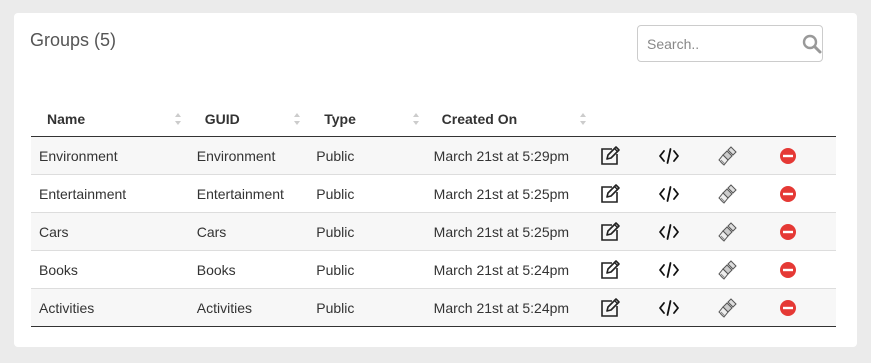  What do you see at coordinates (812, 44) in the screenshot?
I see `search-icon` at bounding box center [812, 44].